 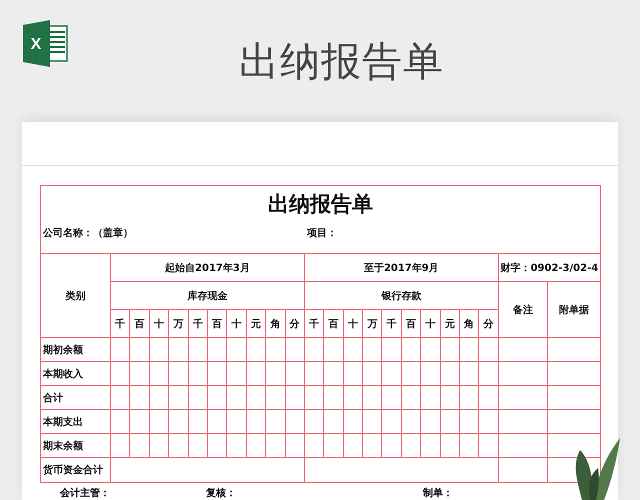 What do you see at coordinates (85, 493) in the screenshot?
I see `signature-label: 会计主管：` at bounding box center [85, 493].